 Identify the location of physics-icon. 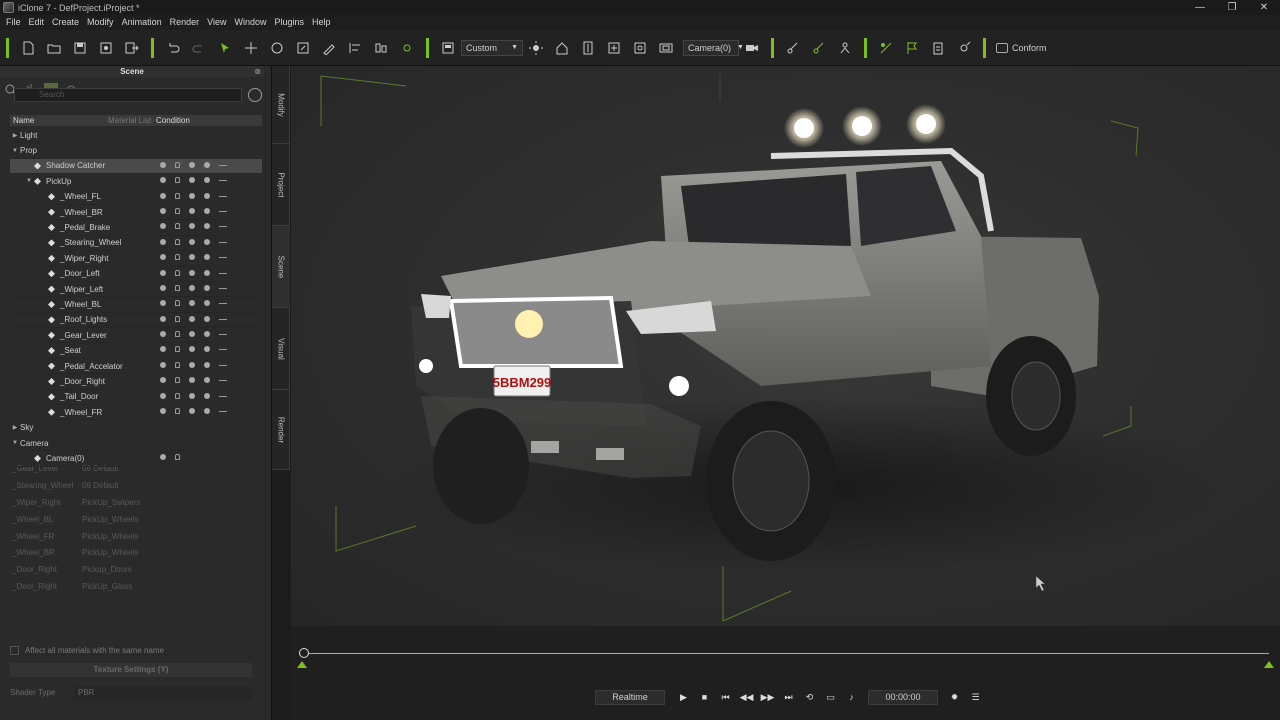
(886, 48).